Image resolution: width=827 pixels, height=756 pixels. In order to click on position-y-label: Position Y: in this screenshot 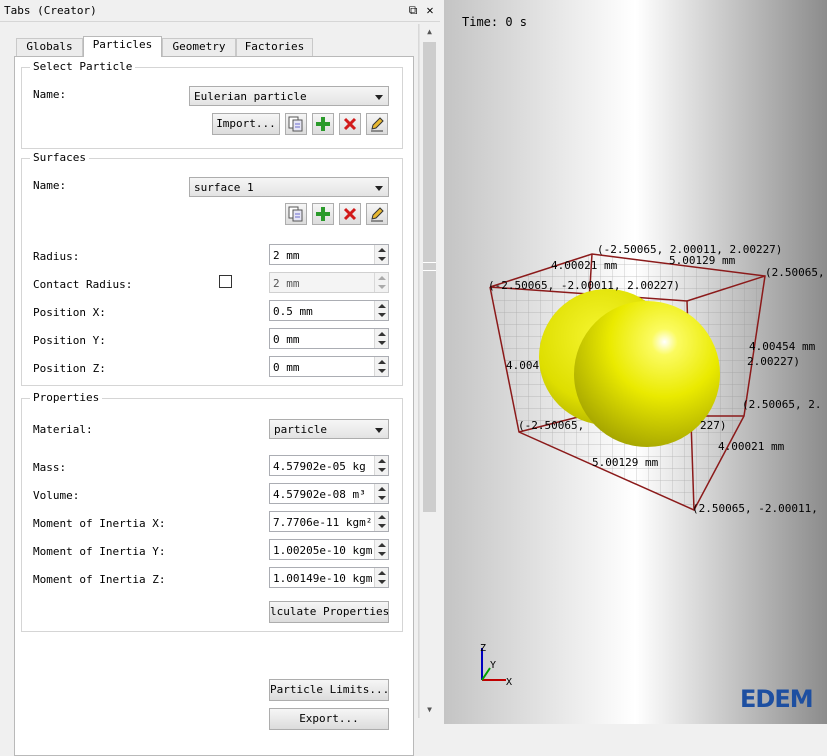, I will do `click(69, 340)`.